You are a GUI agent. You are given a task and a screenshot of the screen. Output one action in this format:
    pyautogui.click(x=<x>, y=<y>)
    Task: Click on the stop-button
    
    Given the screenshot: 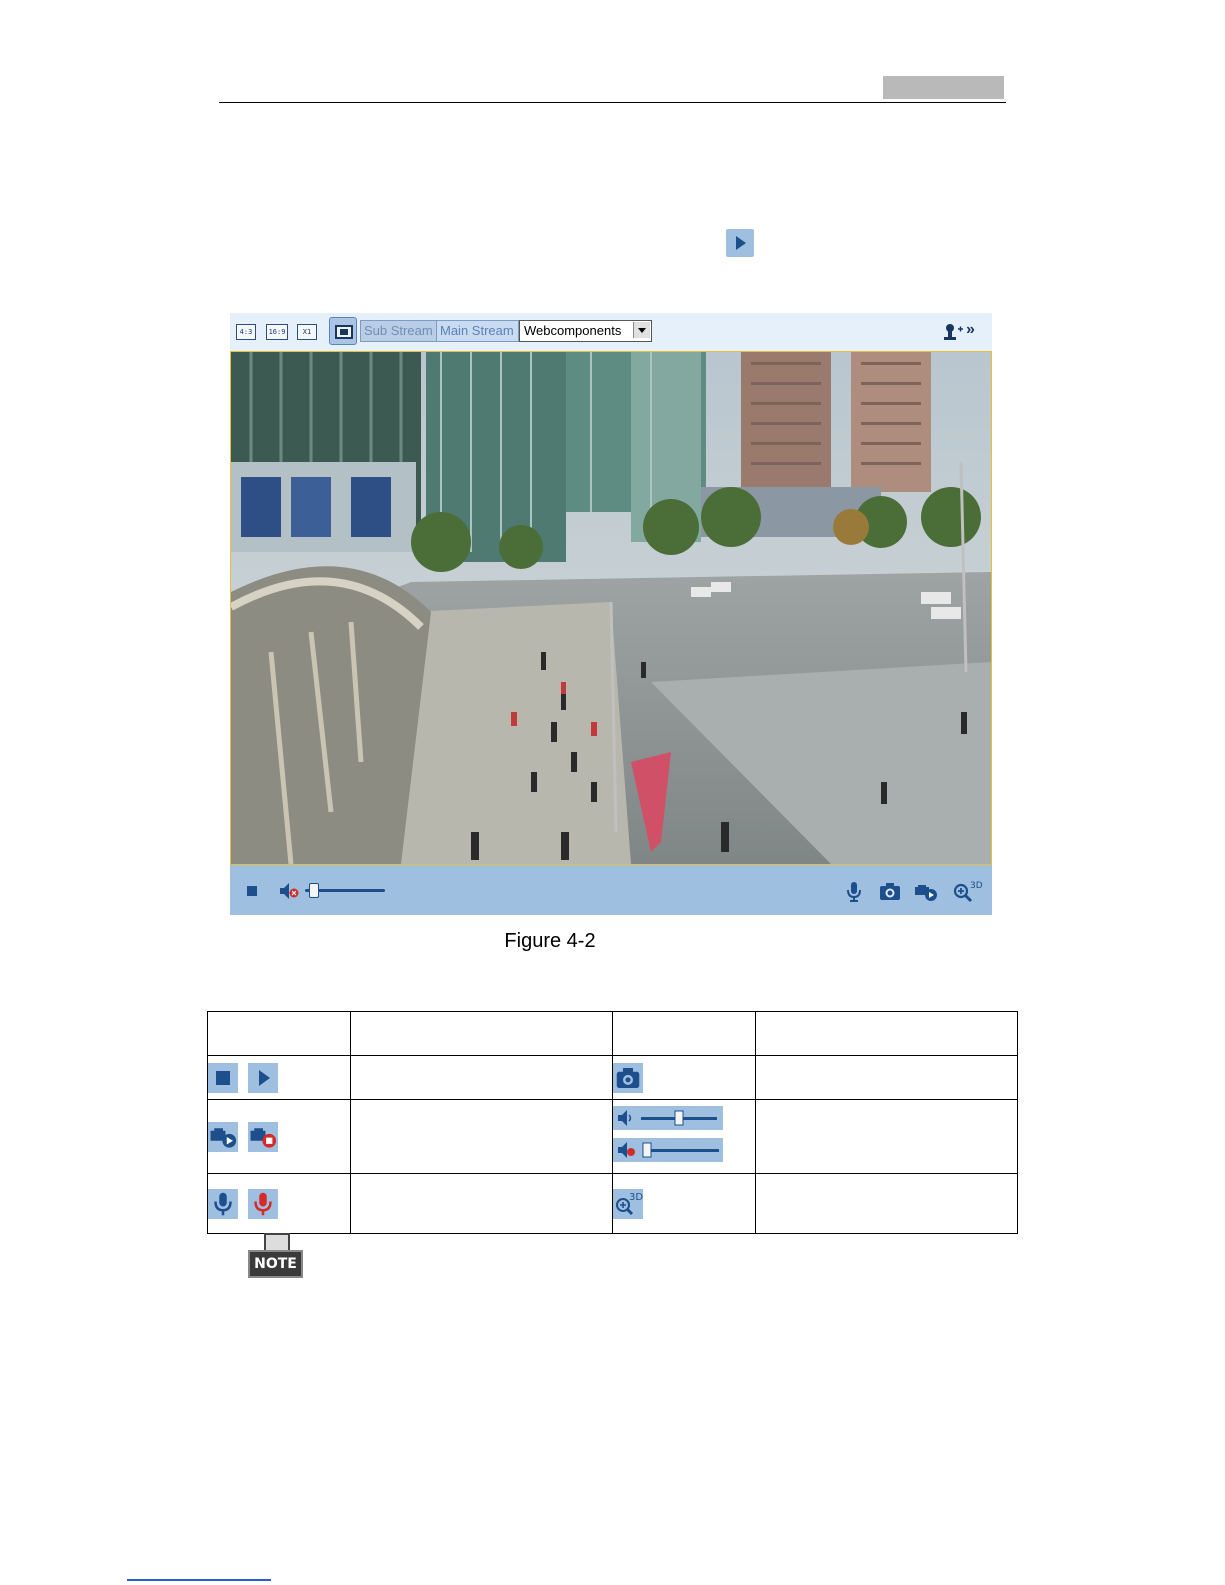 What is the action you would take?
    pyautogui.click(x=252, y=891)
    